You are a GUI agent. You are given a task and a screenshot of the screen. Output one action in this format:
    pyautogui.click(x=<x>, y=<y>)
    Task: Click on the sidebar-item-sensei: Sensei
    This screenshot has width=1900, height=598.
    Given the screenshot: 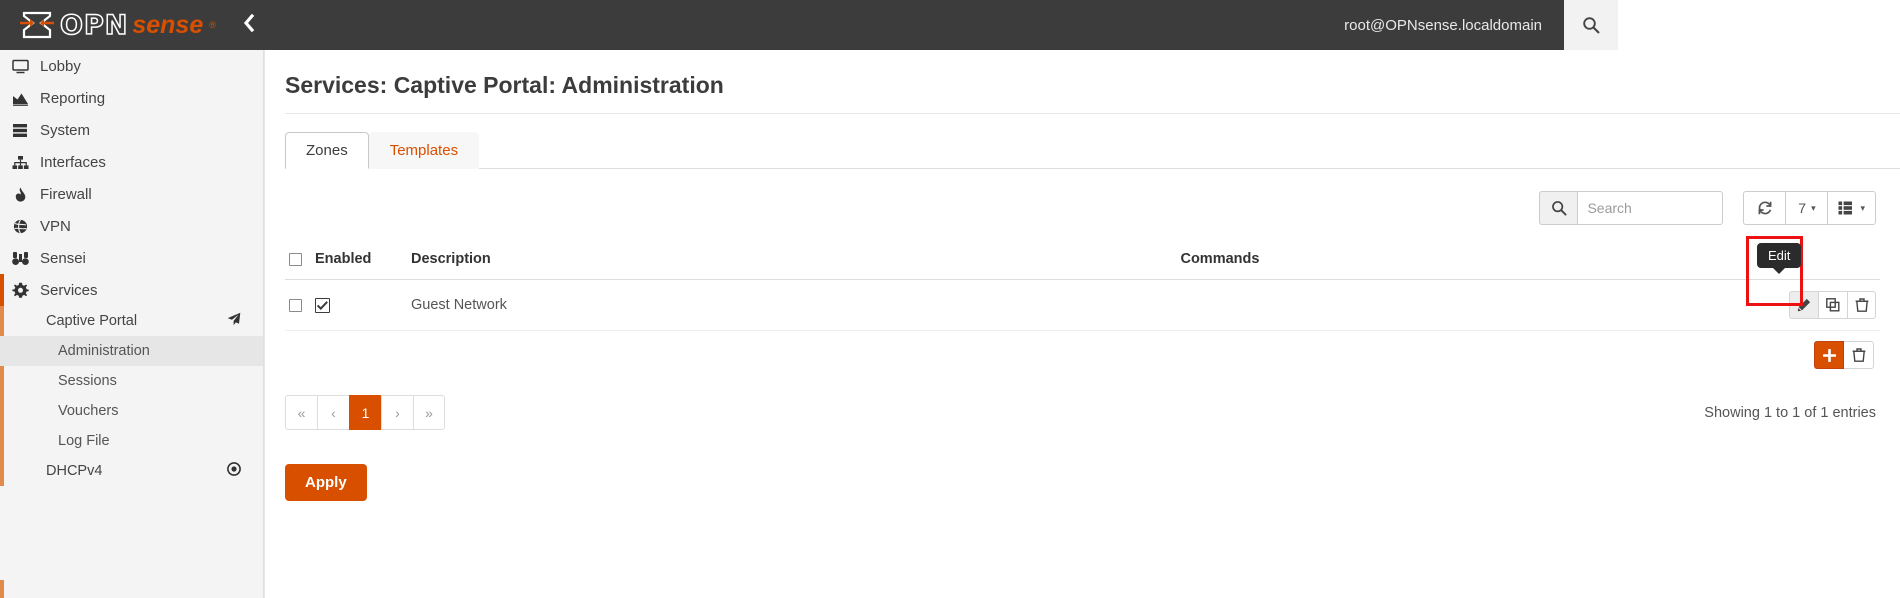 What is the action you would take?
    pyautogui.click(x=131, y=258)
    